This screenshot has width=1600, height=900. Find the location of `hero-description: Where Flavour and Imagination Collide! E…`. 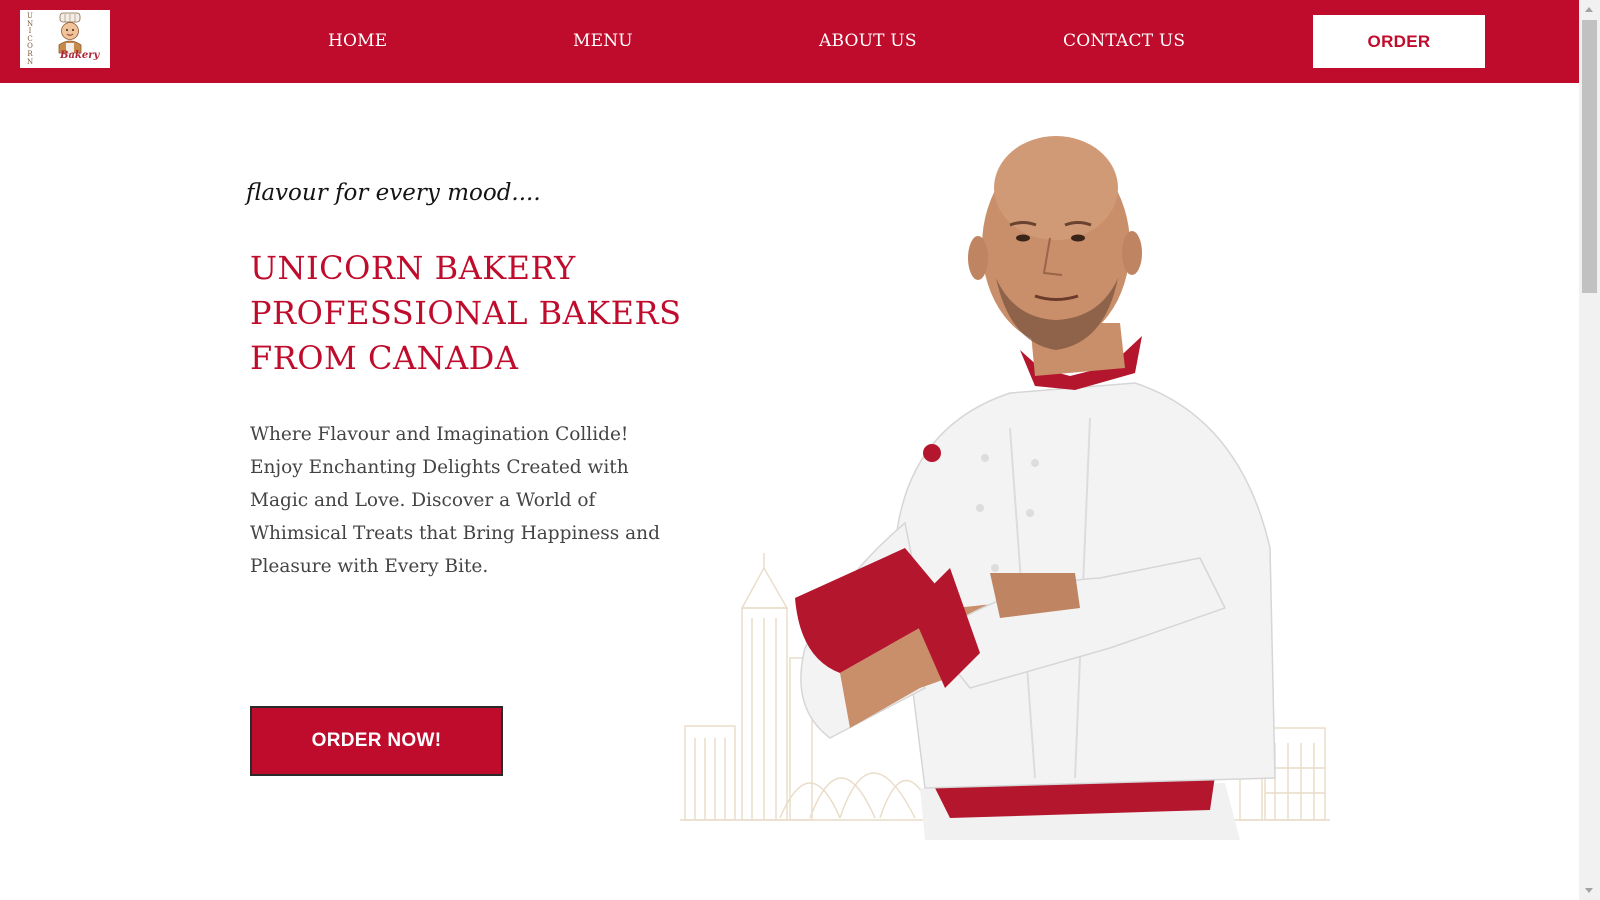

hero-description: Where Flavour and Imagination Collide! E… is located at coordinates (455, 500).